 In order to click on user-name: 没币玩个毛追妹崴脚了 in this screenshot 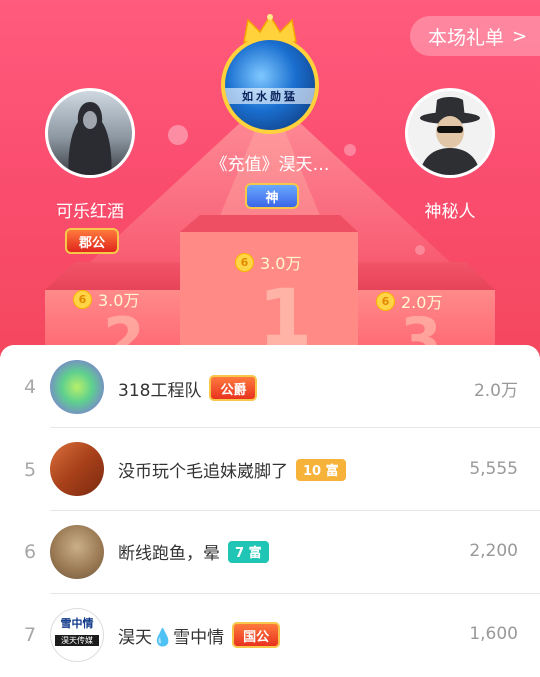, I will do `click(203, 472)`.